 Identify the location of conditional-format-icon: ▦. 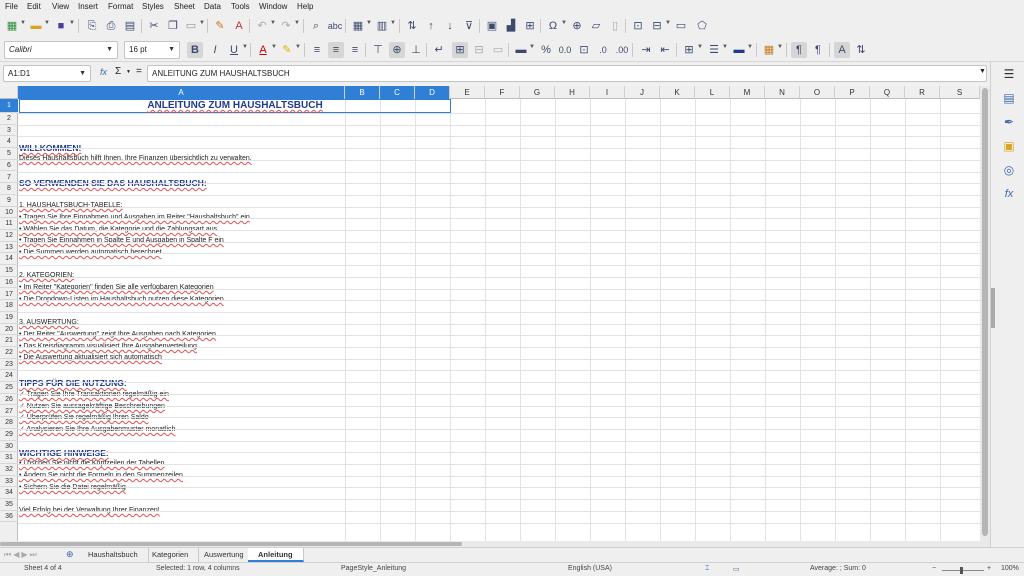
(769, 50).